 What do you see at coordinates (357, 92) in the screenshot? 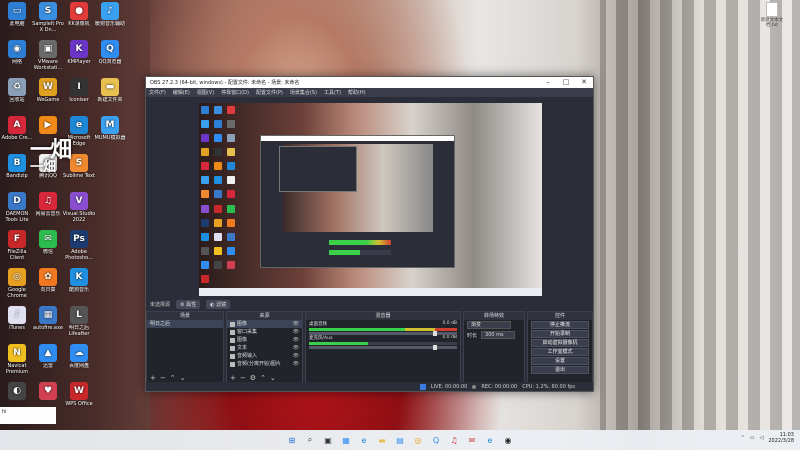
I see `menu-help: 帮助(H)` at bounding box center [357, 92].